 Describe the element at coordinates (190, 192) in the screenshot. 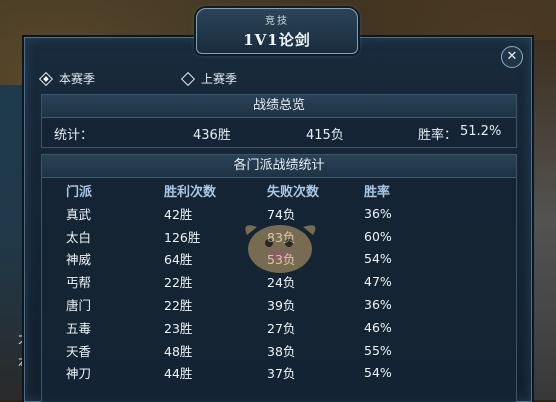

I see `column-header-wins: 胜利次数` at that location.